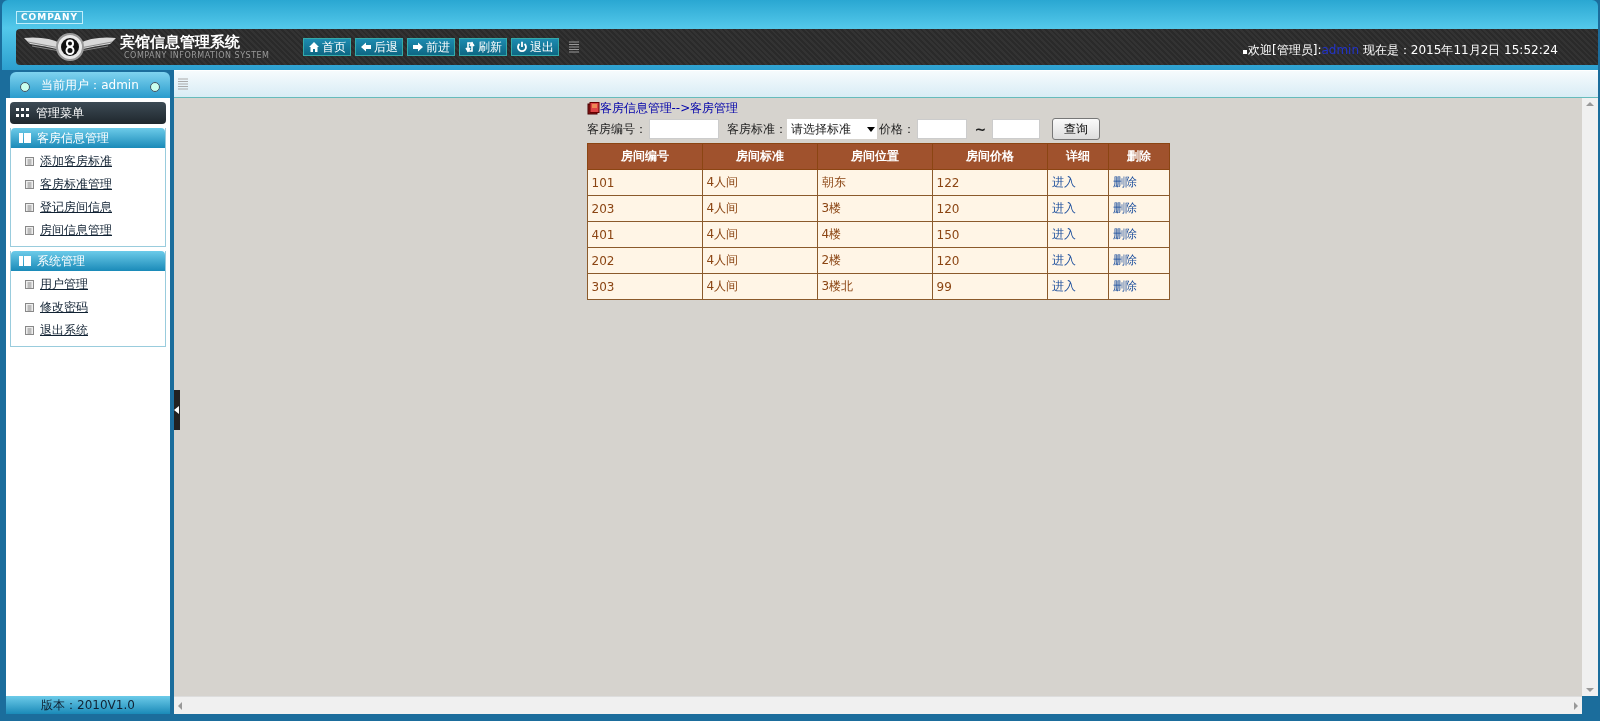 This screenshot has width=1600, height=721. What do you see at coordinates (1138, 156) in the screenshot?
I see `column-header: 删除` at bounding box center [1138, 156].